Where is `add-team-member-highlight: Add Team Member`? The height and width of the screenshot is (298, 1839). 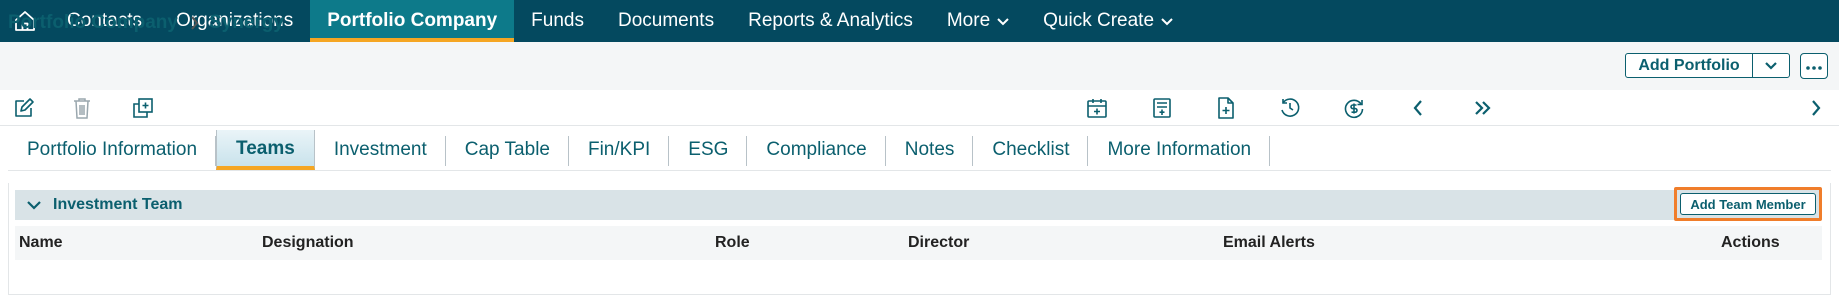 add-team-member-highlight: Add Team Member is located at coordinates (1748, 204).